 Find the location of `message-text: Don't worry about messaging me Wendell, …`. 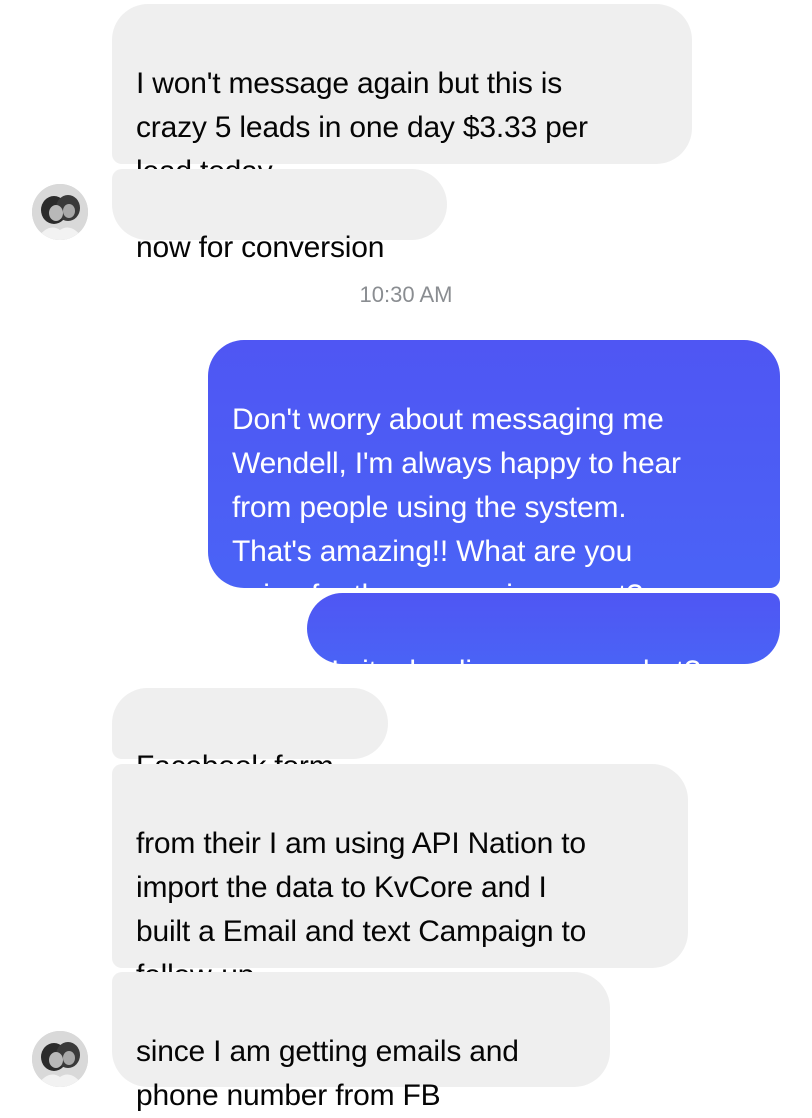

message-text: Don't worry about messaging me Wendell, … is located at coordinates (456, 507).